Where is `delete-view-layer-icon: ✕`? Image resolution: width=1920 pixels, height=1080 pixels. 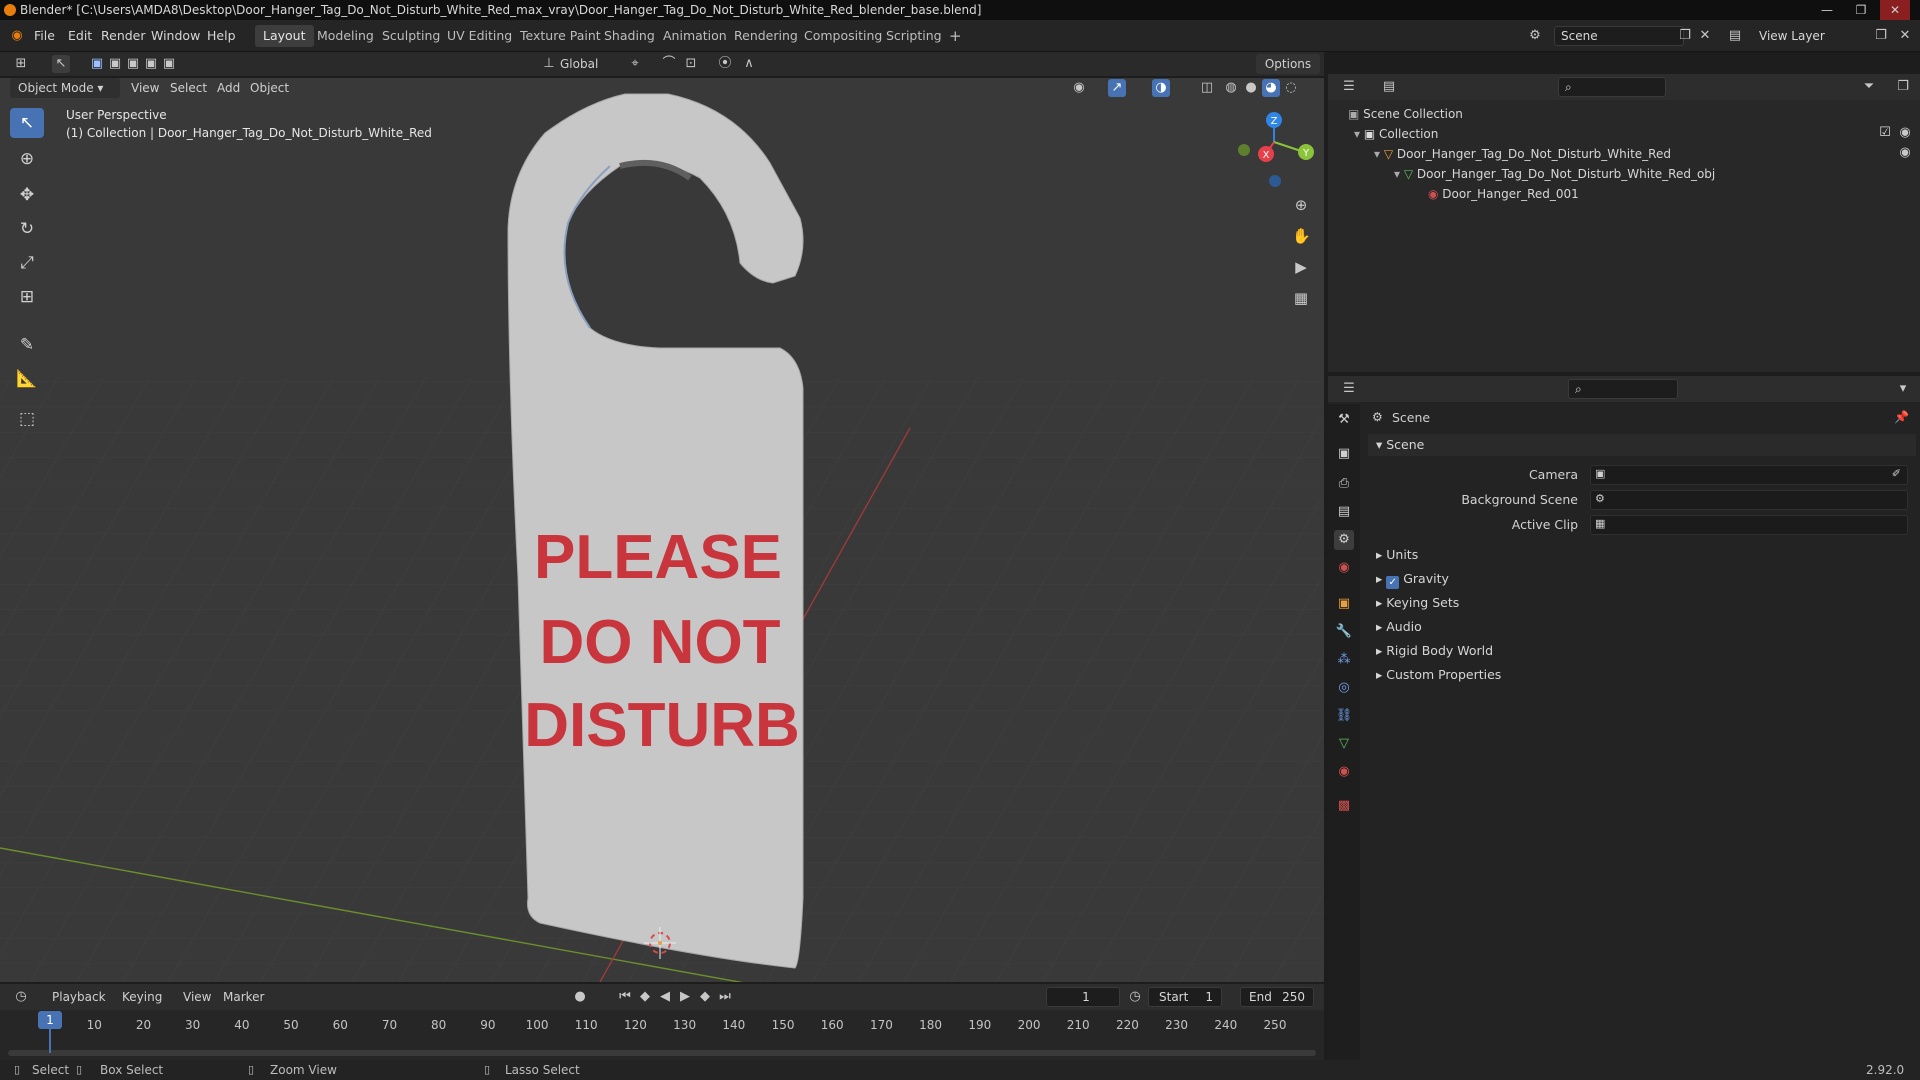
delete-view-layer-icon: ✕ is located at coordinates (1905, 36).